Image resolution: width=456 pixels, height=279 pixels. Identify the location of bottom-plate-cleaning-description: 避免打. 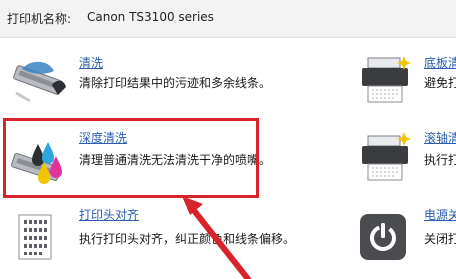
(440, 83).